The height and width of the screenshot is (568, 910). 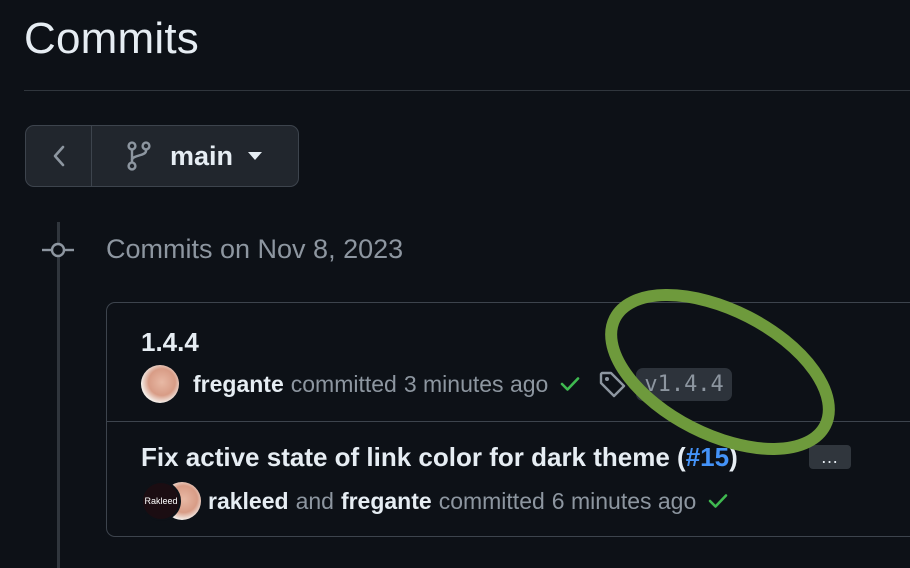 What do you see at coordinates (467, 90) in the screenshot?
I see `title-divider` at bounding box center [467, 90].